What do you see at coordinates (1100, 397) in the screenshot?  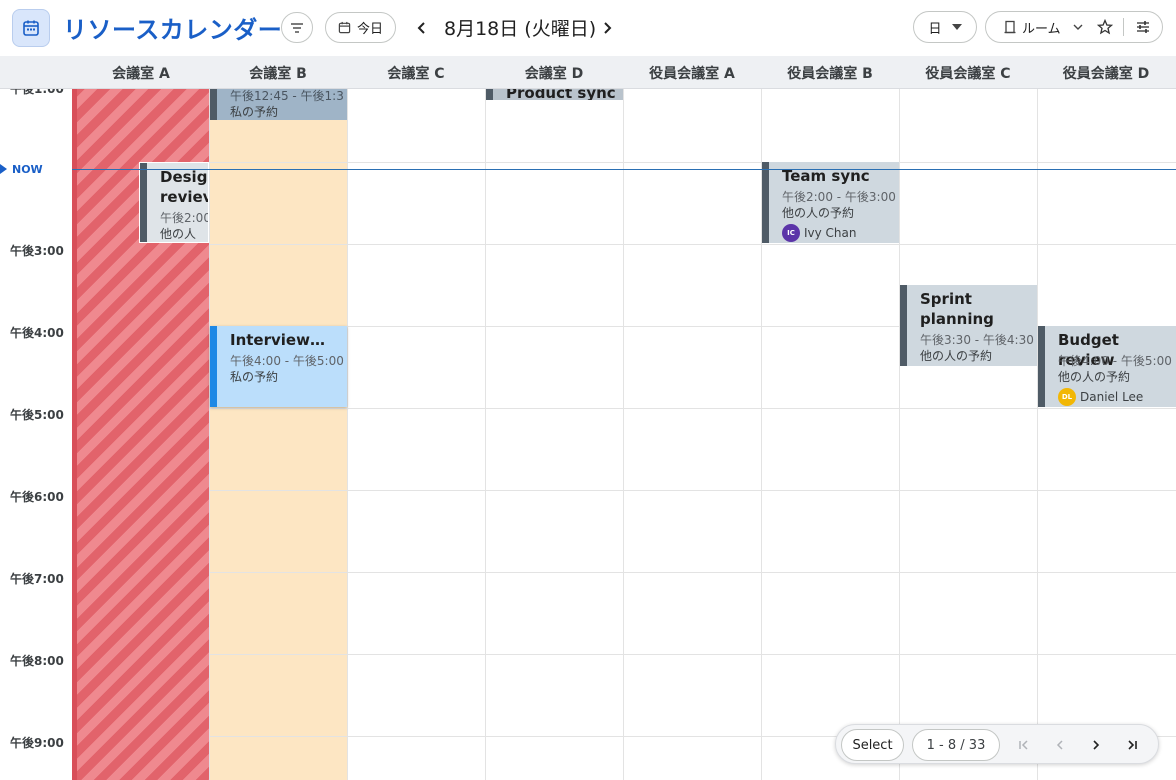 I see `event-attendee: DL Daniel Lee` at bounding box center [1100, 397].